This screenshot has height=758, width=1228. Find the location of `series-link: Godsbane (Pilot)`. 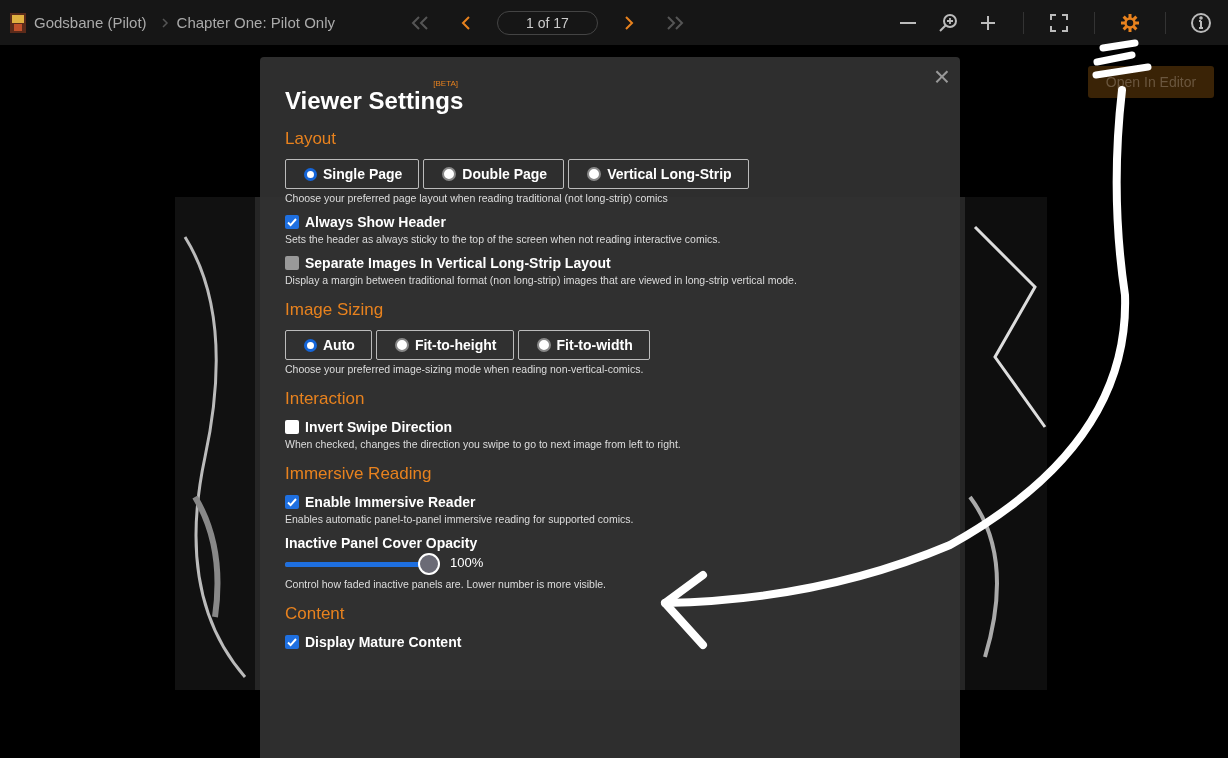

series-link: Godsbane (Pilot) is located at coordinates (90, 22).